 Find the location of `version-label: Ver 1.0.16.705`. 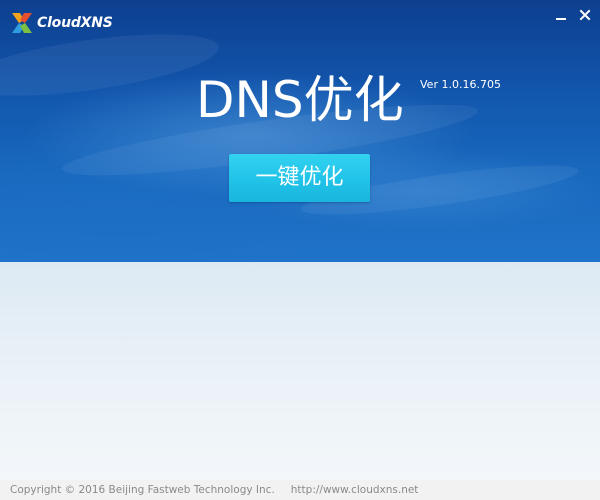

version-label: Ver 1.0.16.705 is located at coordinates (460, 84).